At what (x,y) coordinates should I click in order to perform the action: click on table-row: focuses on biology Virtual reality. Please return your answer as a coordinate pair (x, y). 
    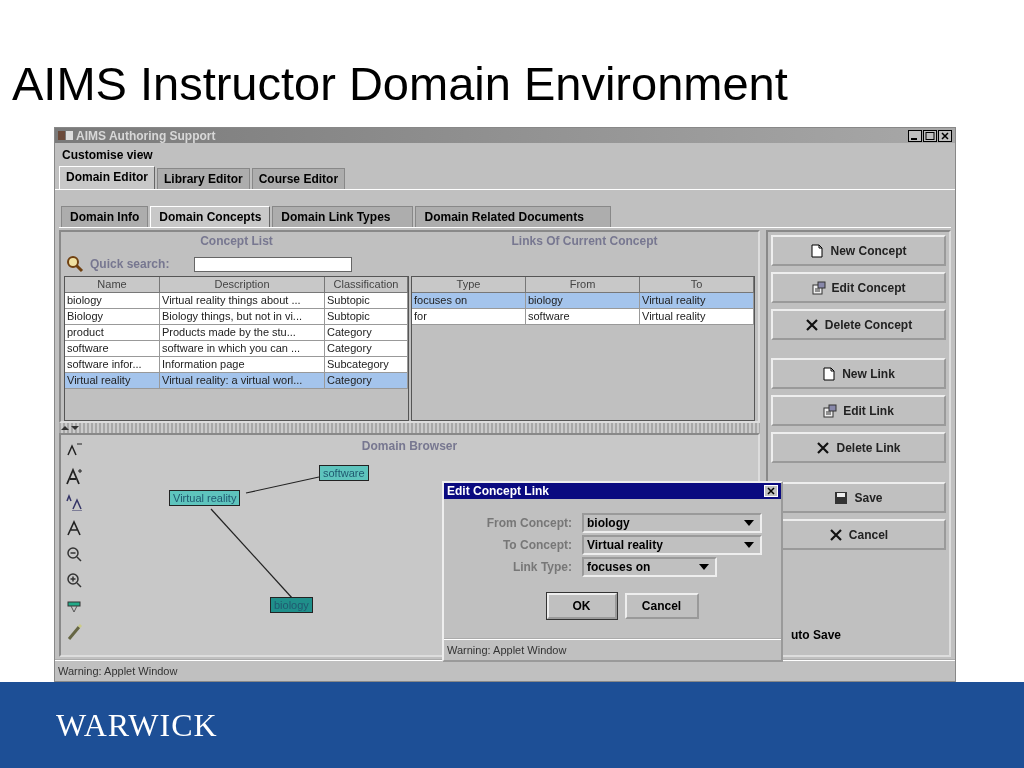
    Looking at the image, I should click on (583, 301).